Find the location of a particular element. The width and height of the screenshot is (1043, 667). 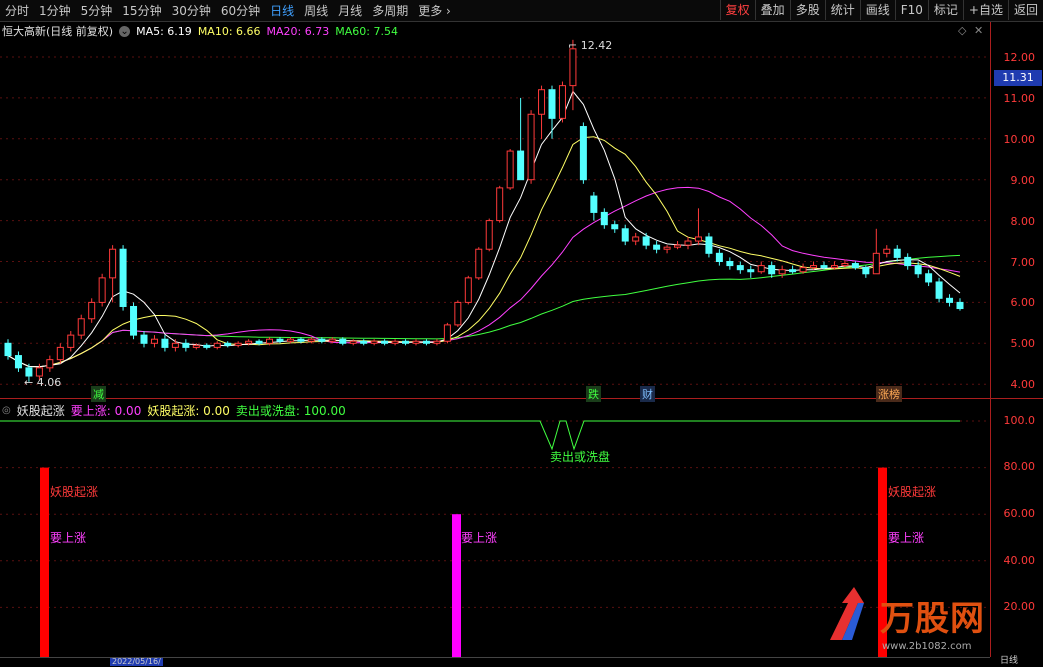

price-tick-9: 9.00 is located at coordinates (1023, 180).